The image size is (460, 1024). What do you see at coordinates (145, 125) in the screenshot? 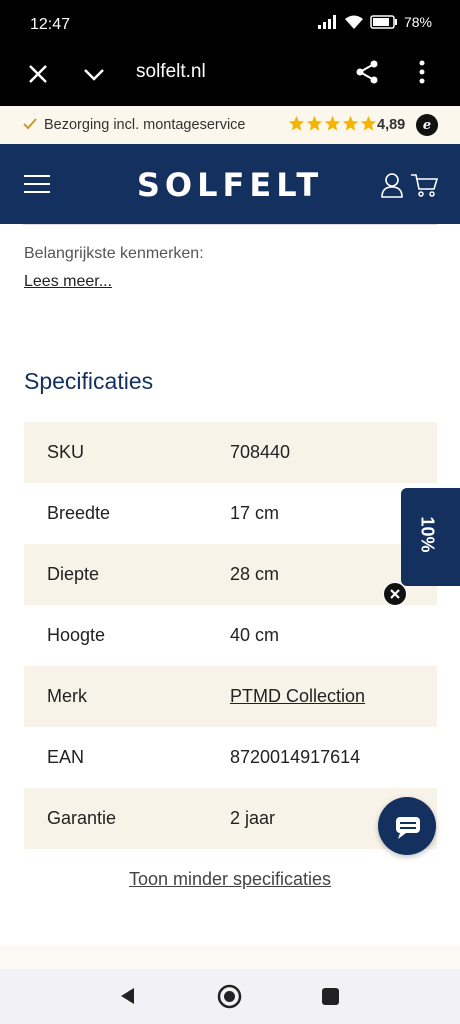
I see `promo-text: Bezorging incl. montageservice` at bounding box center [145, 125].